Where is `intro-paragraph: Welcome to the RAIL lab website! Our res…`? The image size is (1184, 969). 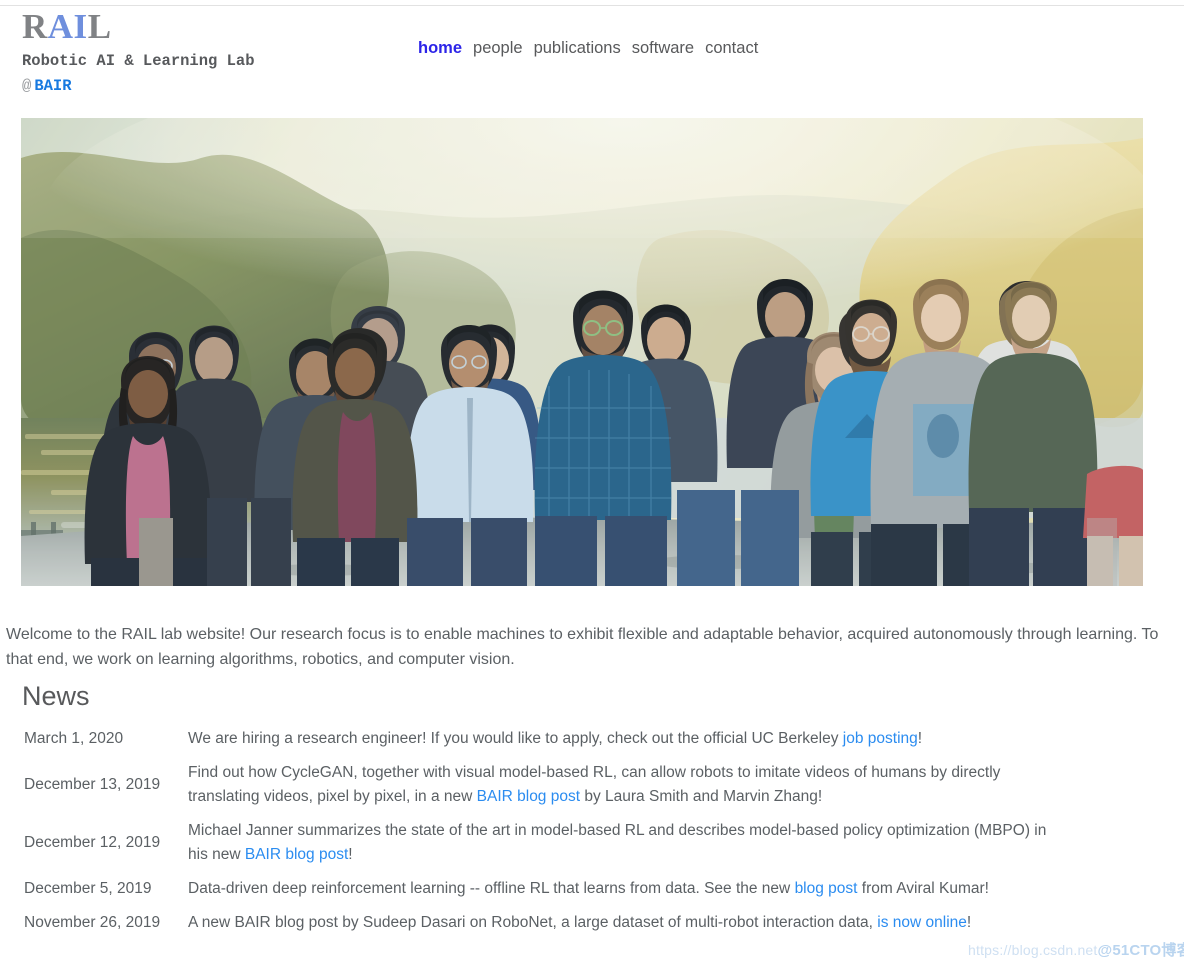
intro-paragraph: Welcome to the RAIL lab website! Our res… is located at coordinates (582, 647).